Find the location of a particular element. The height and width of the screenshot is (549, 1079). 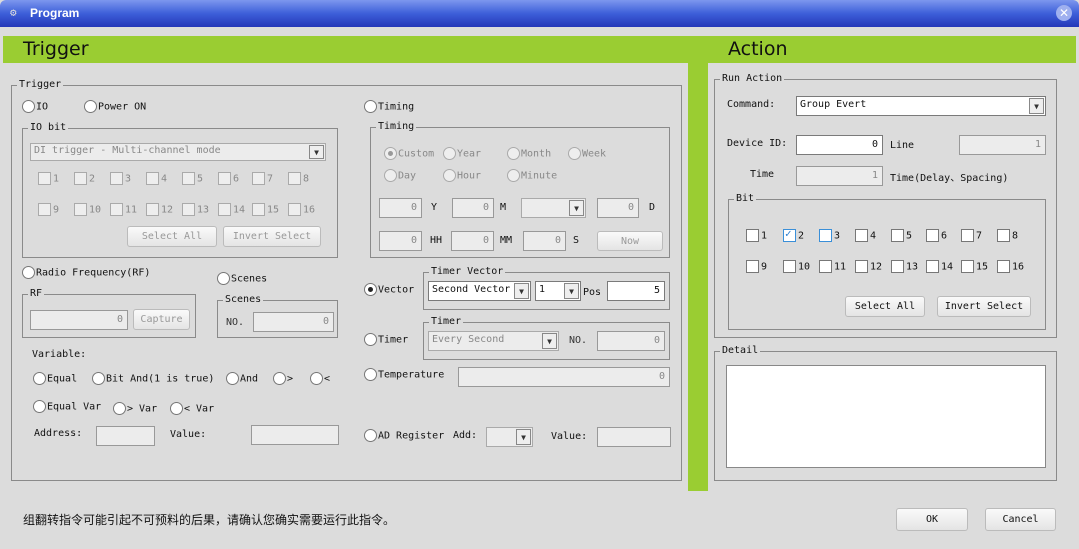

io-bit-15-checkbox: 15 is located at coordinates (265, 209).